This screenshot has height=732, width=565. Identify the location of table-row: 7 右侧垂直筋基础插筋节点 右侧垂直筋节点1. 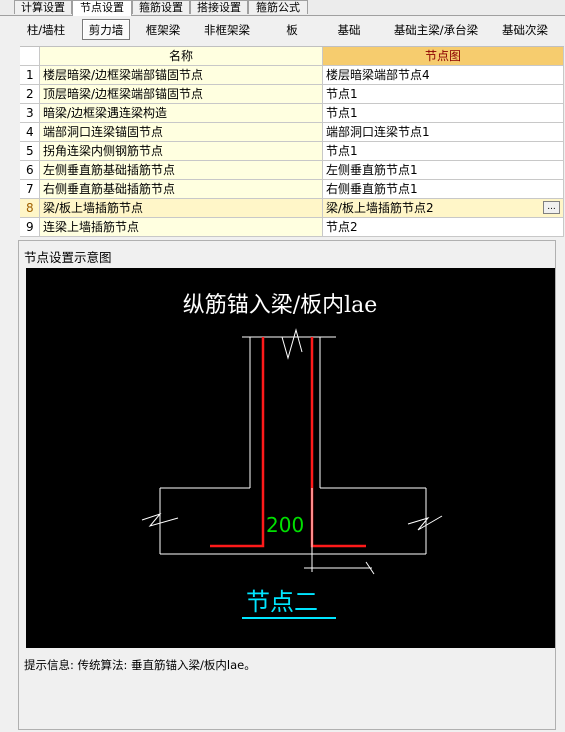
(292, 189).